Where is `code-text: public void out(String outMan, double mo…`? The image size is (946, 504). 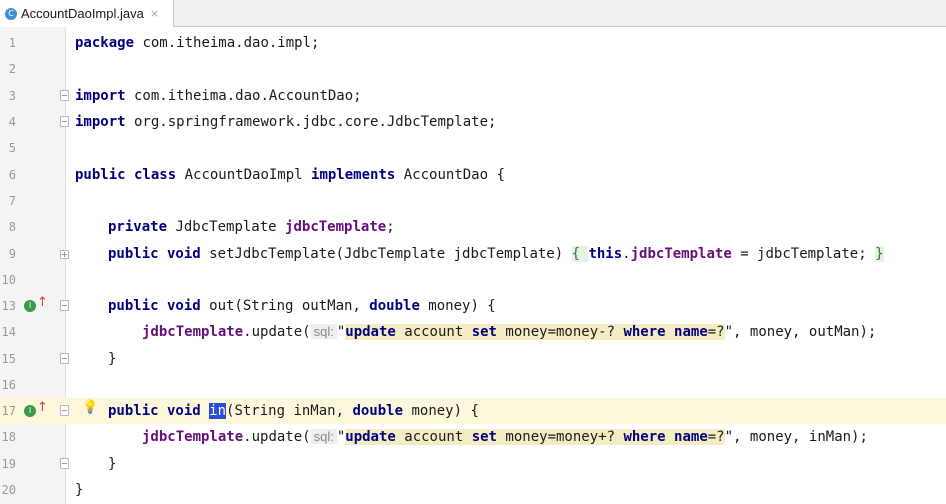
code-text: public void out(String outMan, double mo… is located at coordinates (302, 306).